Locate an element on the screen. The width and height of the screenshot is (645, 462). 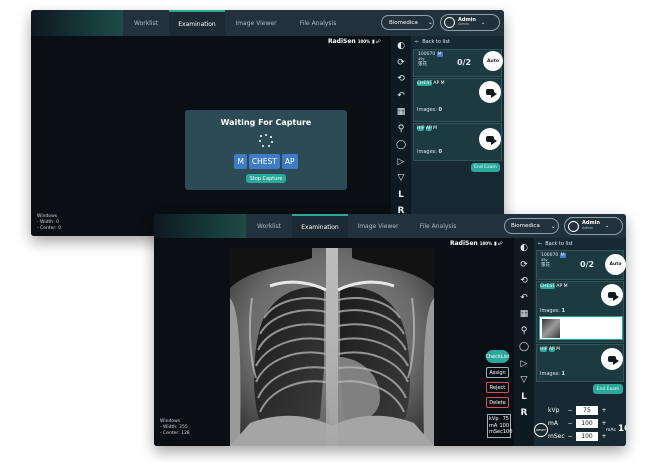
checklist-button: CheckList is located at coordinates (497, 356).